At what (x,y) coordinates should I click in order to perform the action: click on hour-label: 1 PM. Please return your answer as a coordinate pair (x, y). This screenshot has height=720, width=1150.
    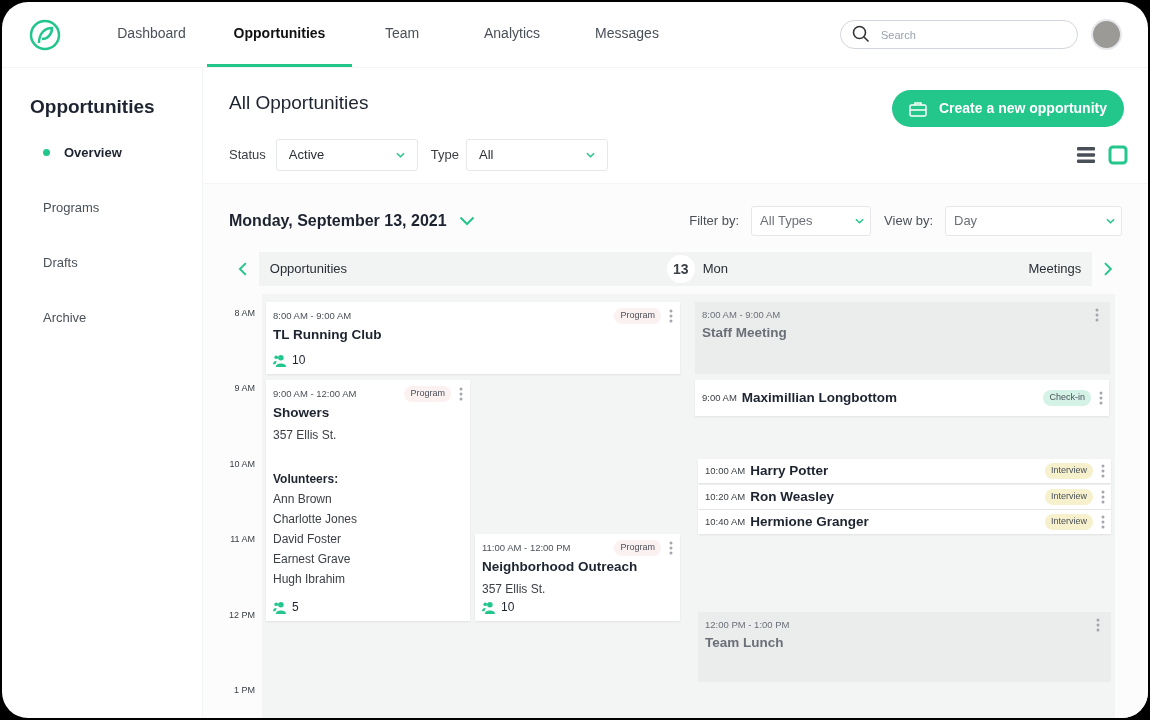
    Looking at the image, I should click on (244, 690).